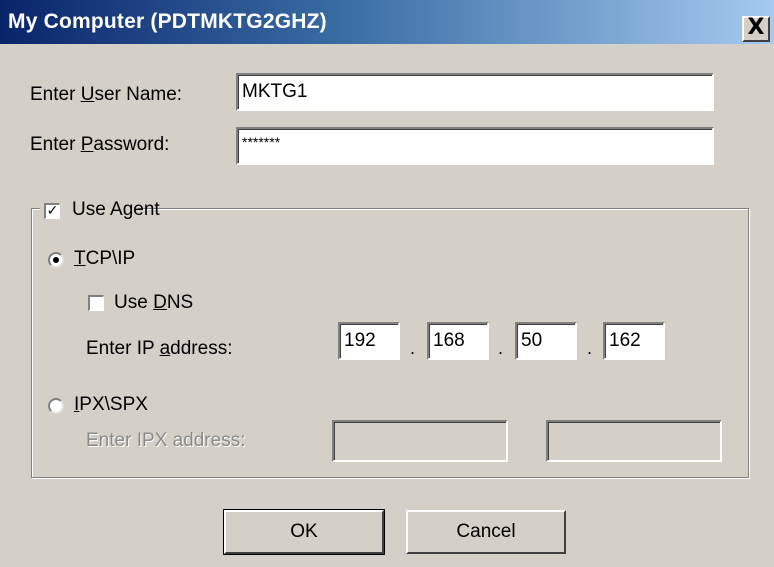 Image resolution: width=774 pixels, height=567 pixels. I want to click on ip-octet-3-input, so click(546, 341).